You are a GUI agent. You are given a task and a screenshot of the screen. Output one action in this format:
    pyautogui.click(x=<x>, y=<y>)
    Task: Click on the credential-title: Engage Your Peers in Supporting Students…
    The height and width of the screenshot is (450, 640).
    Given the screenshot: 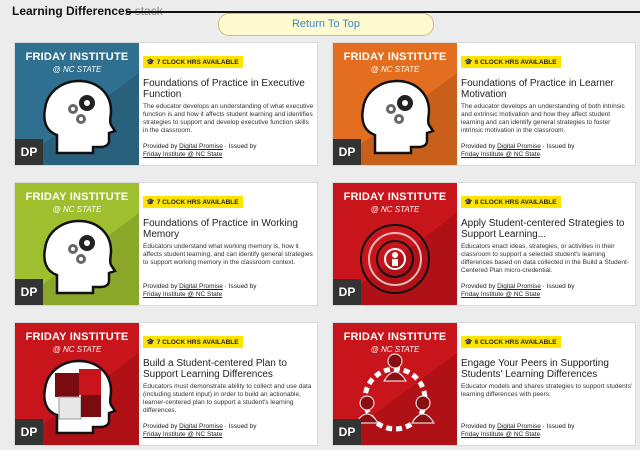 What is the action you would take?
    pyautogui.click(x=547, y=369)
    